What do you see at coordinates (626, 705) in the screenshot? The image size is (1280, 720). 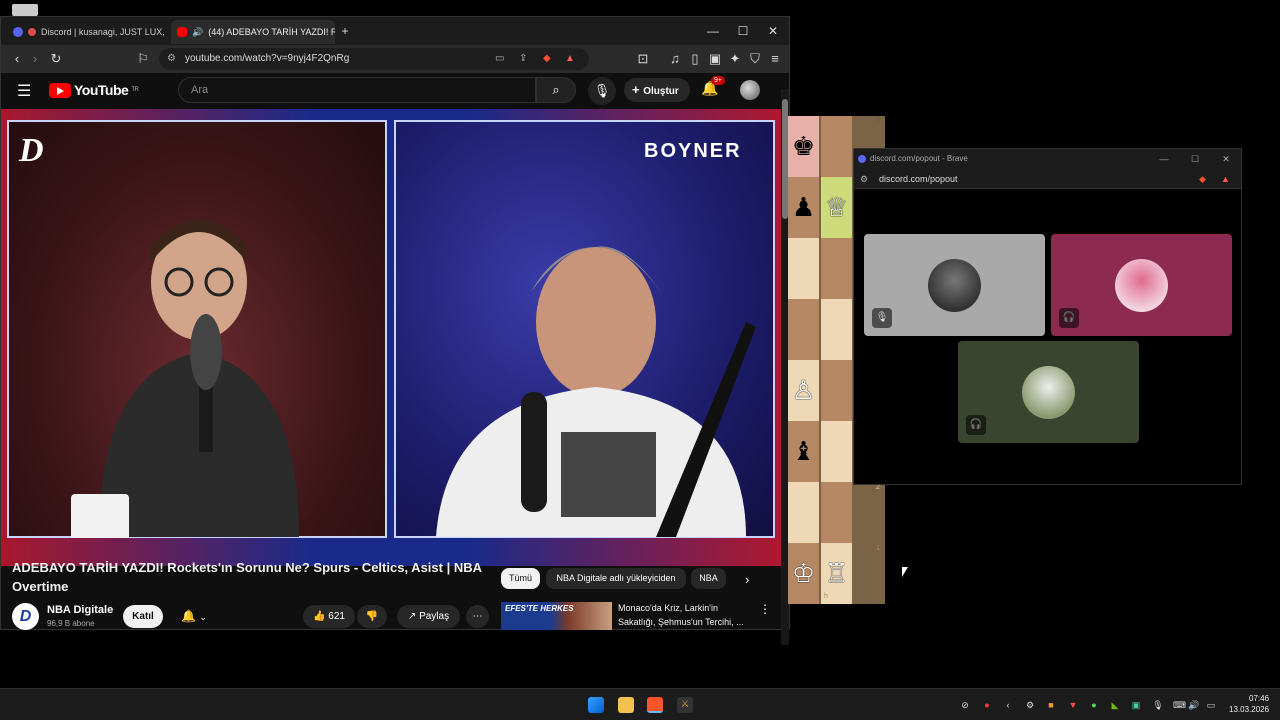 I see `file-explorer-icon` at bounding box center [626, 705].